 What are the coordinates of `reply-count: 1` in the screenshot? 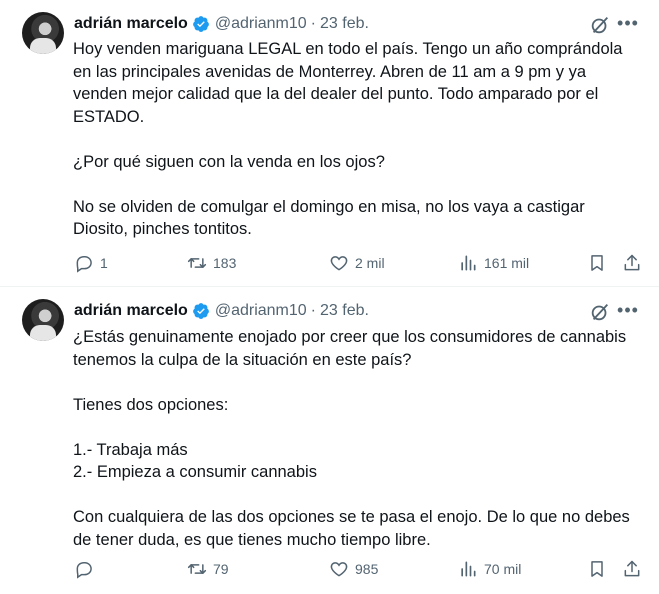 It's located at (104, 263).